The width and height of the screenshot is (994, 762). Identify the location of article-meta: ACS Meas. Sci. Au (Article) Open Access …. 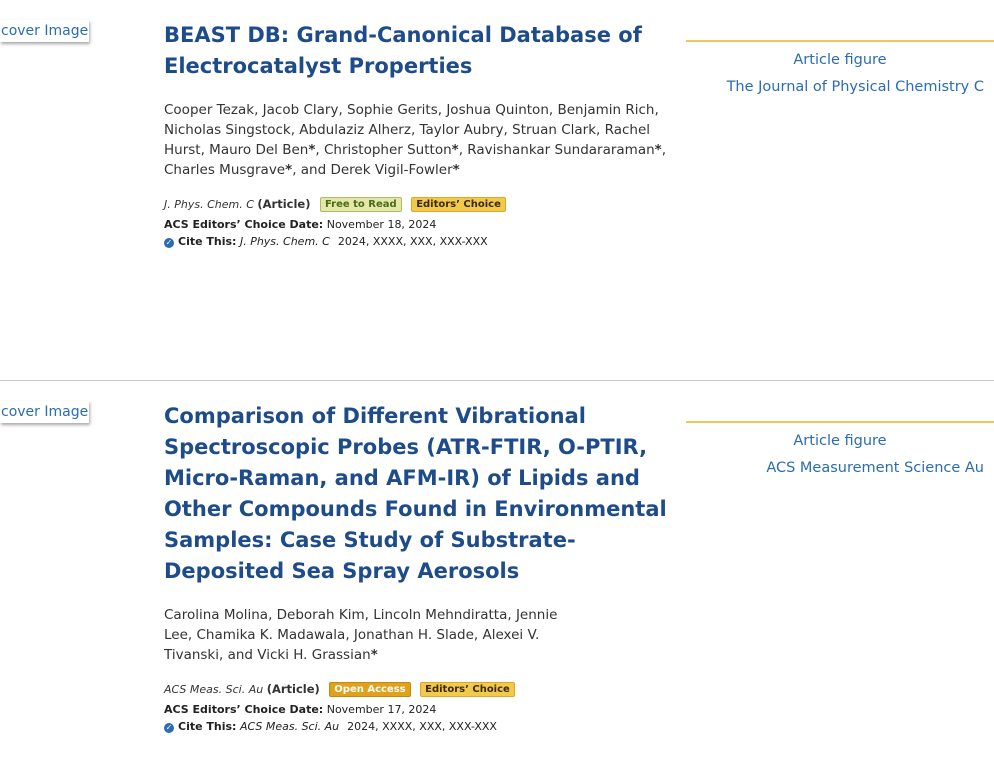
(416, 689).